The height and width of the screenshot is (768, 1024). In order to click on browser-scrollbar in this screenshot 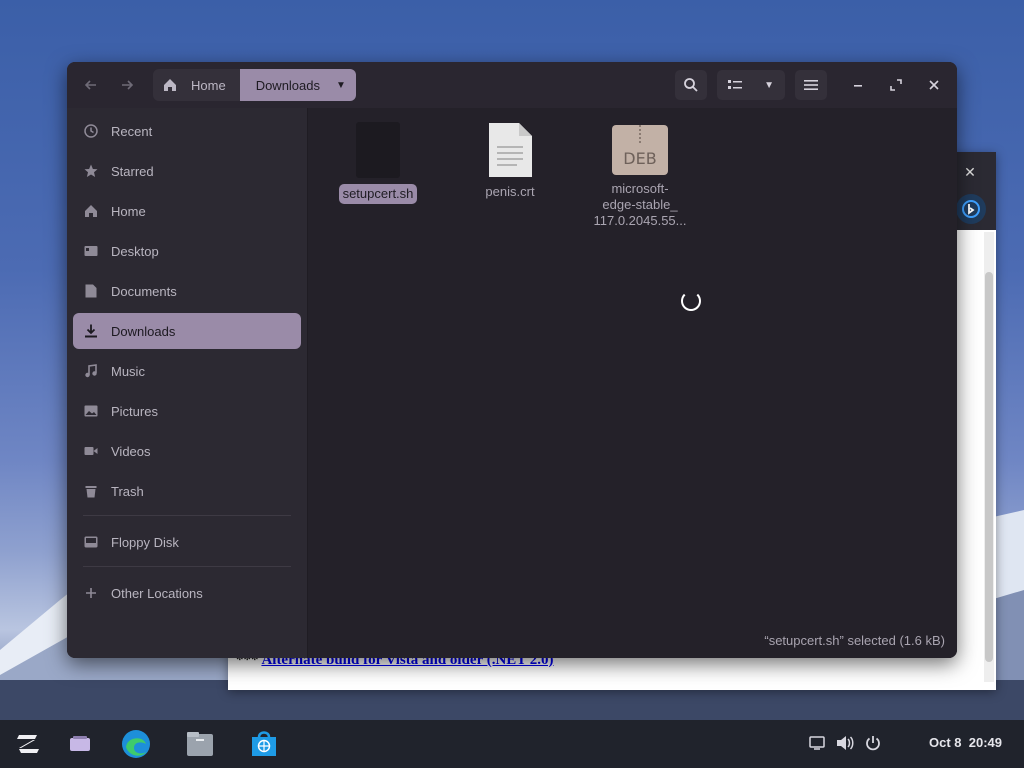, I will do `click(989, 457)`.